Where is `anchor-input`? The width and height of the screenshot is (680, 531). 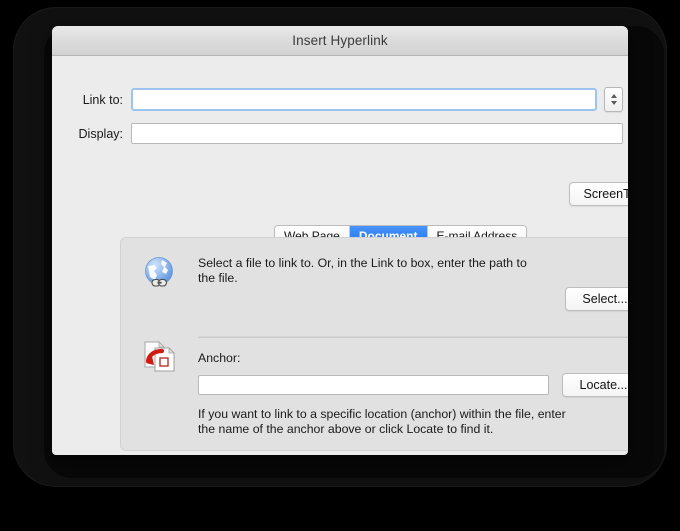 anchor-input is located at coordinates (373, 385).